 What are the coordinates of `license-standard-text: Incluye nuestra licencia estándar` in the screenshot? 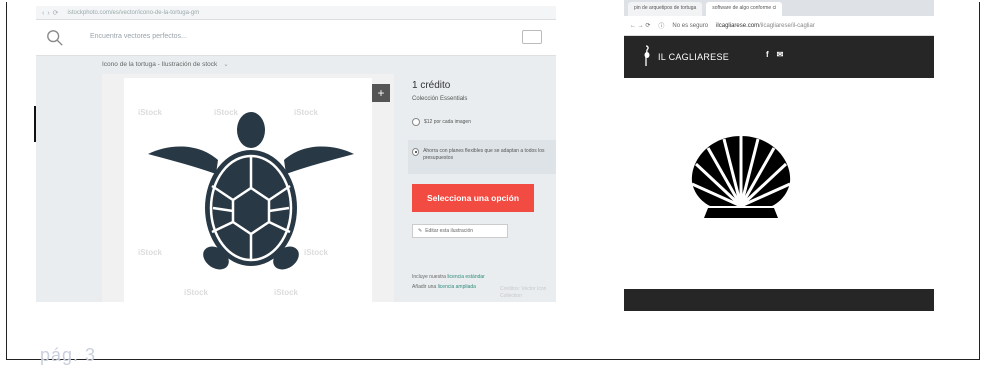 It's located at (448, 277).